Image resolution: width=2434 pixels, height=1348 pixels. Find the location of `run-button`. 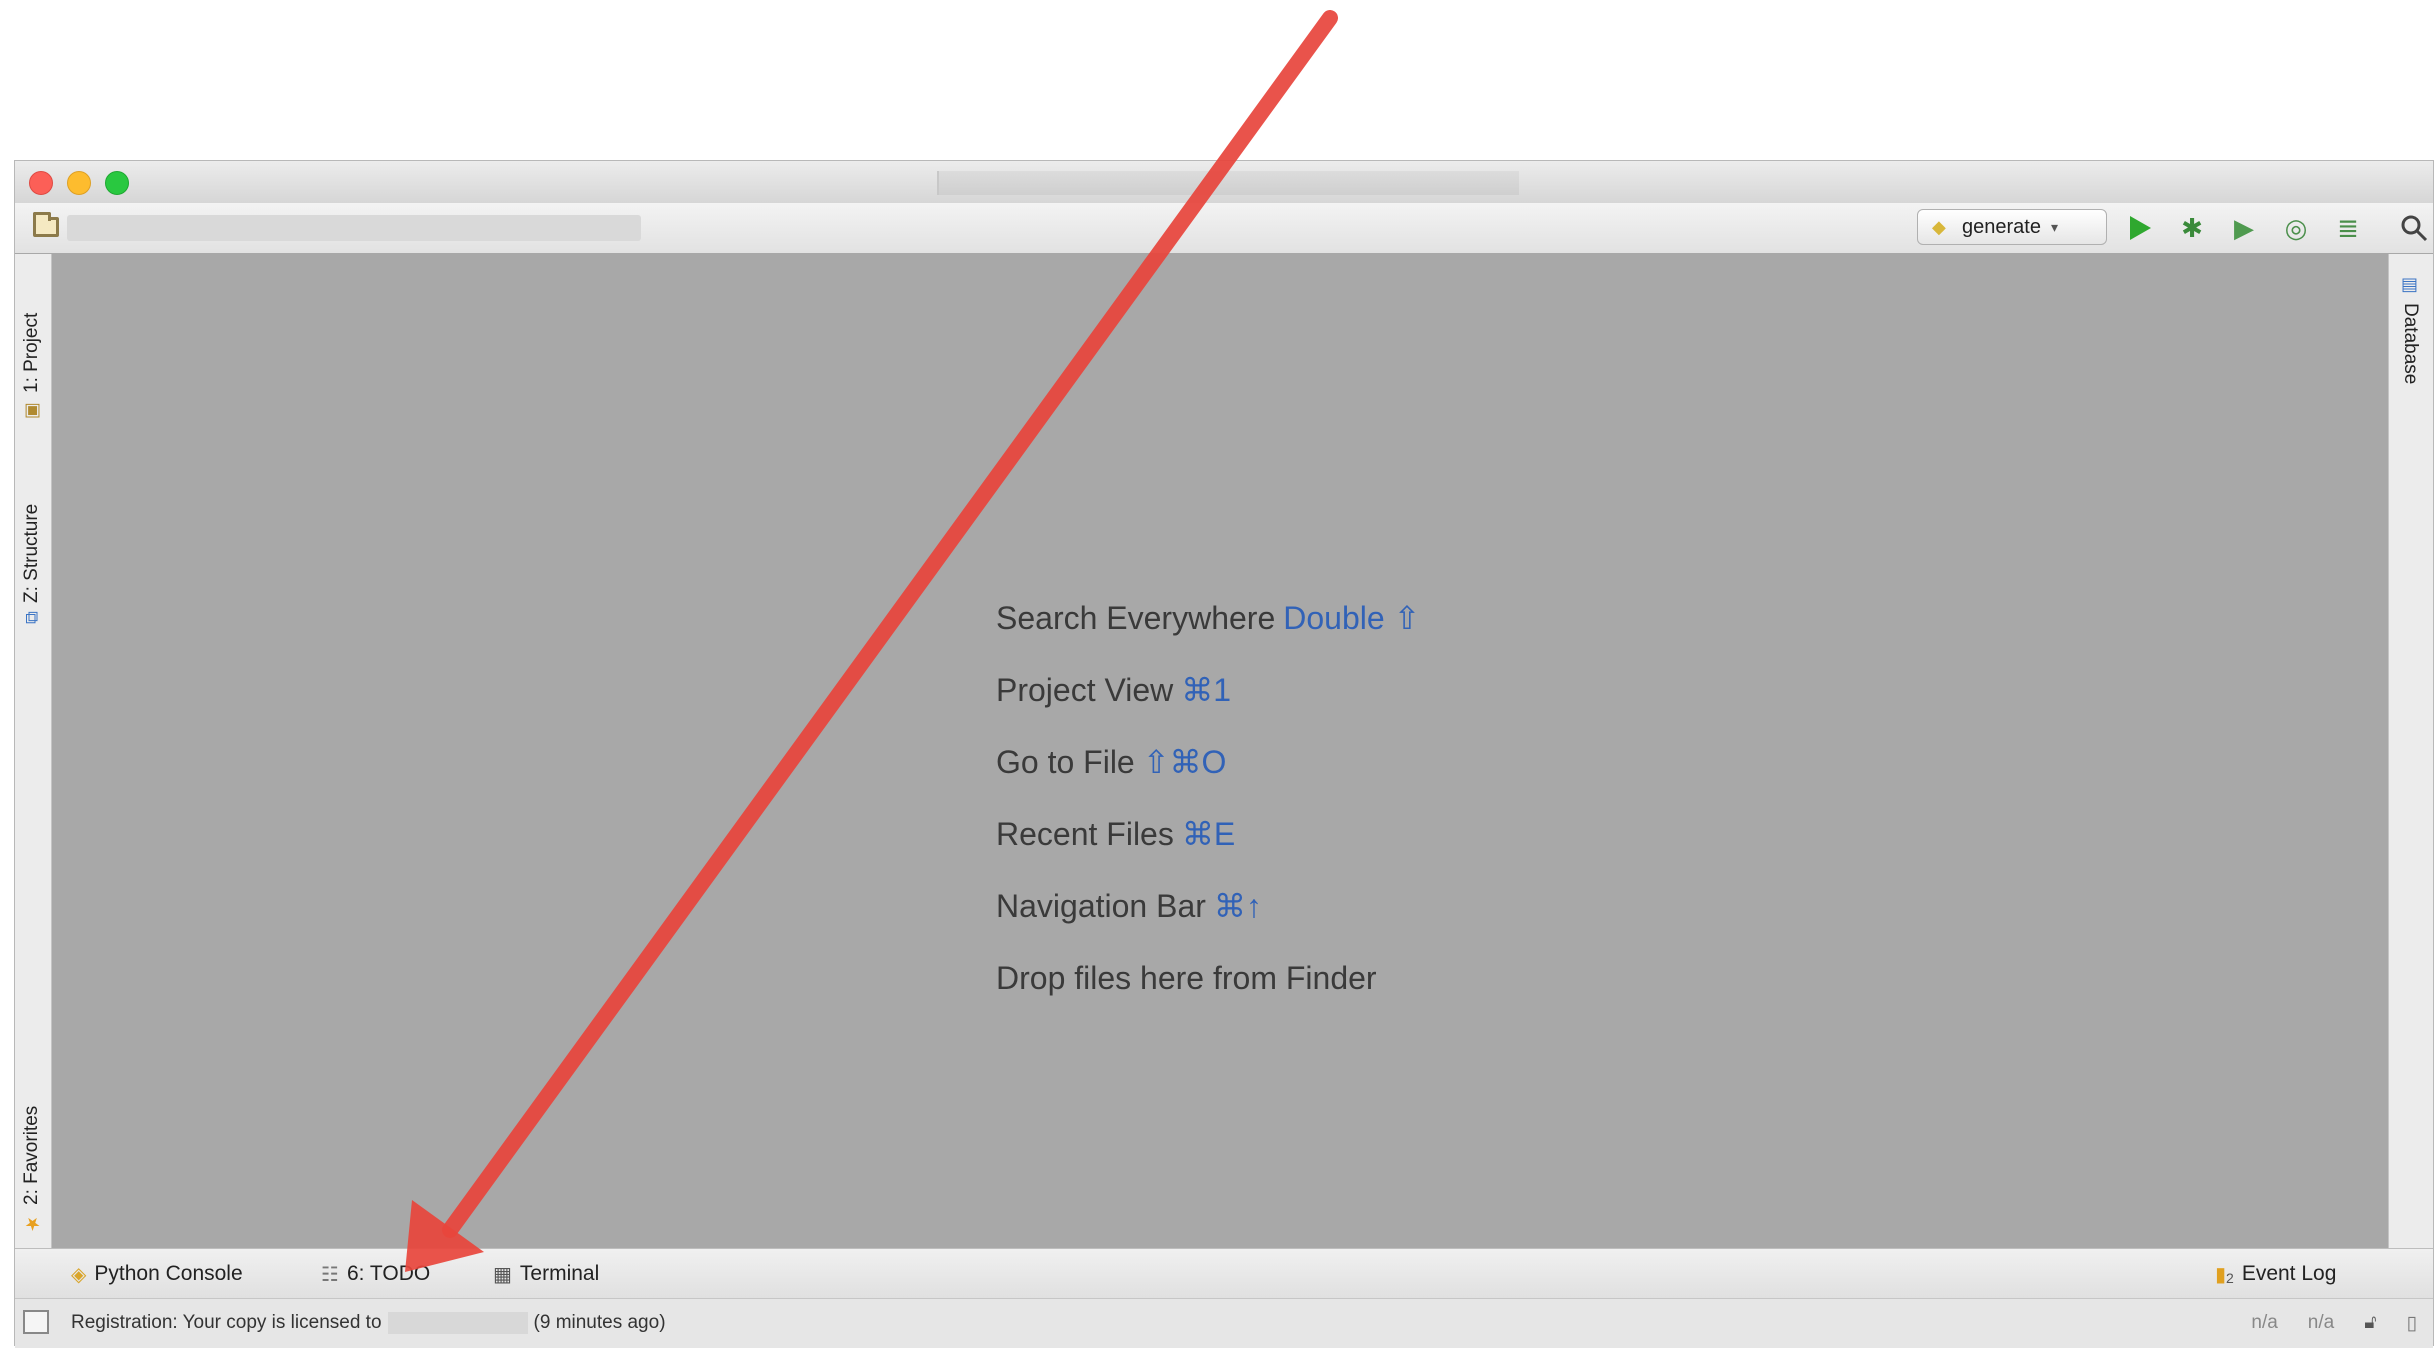

run-button is located at coordinates (2140, 228).